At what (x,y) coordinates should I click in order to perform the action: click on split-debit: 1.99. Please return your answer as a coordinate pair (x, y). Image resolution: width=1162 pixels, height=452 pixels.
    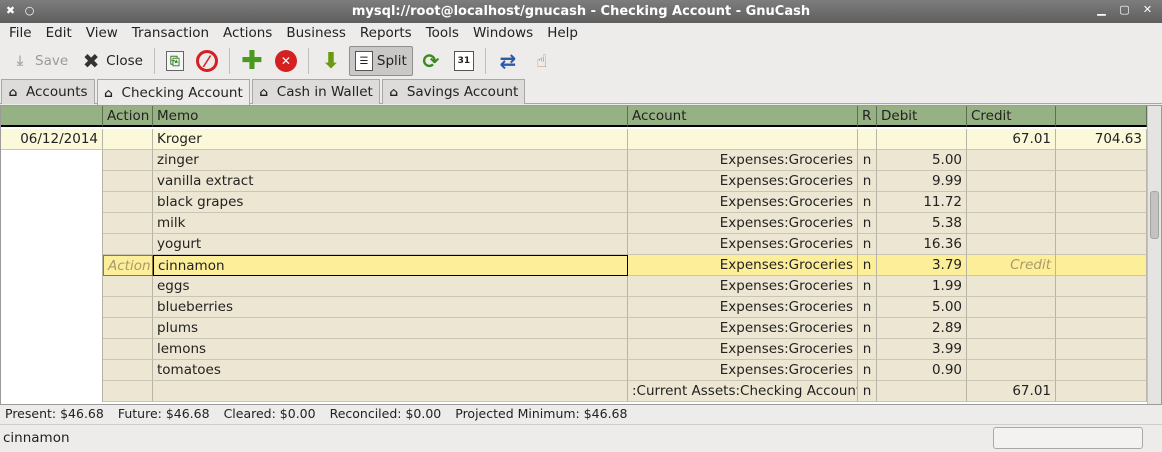
    Looking at the image, I should click on (922, 286).